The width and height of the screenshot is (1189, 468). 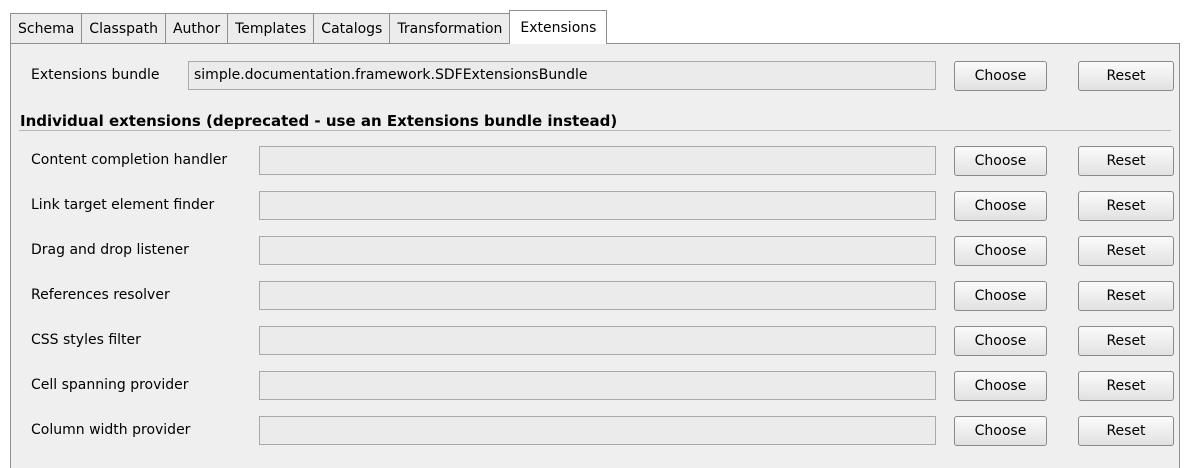 I want to click on extension-label: Link target element finder, so click(x=123, y=205).